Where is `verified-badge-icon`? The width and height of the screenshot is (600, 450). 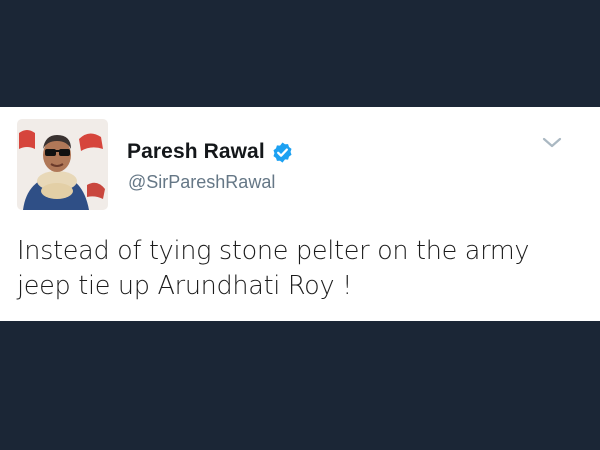 verified-badge-icon is located at coordinates (282, 152).